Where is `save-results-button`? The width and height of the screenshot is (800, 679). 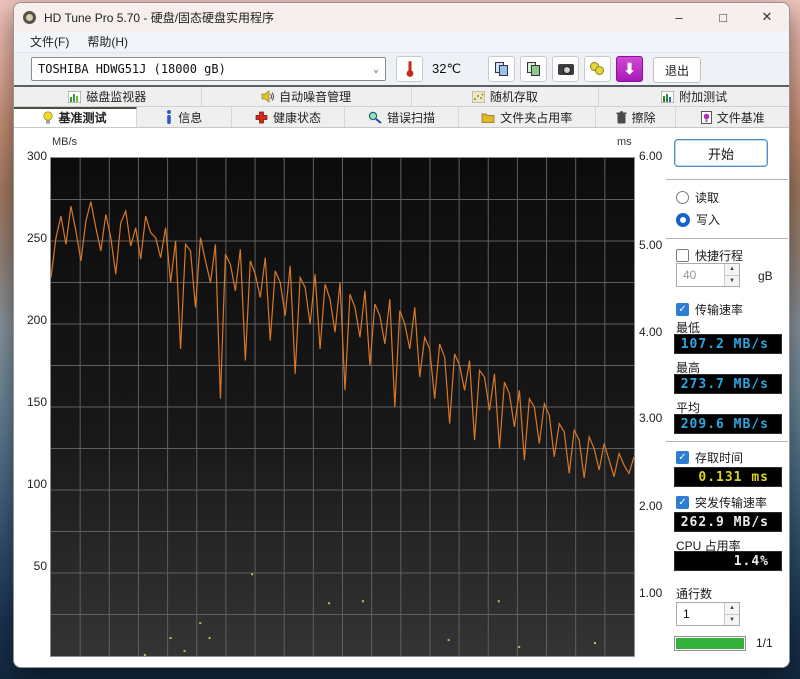
save-results-button is located at coordinates (597, 69).